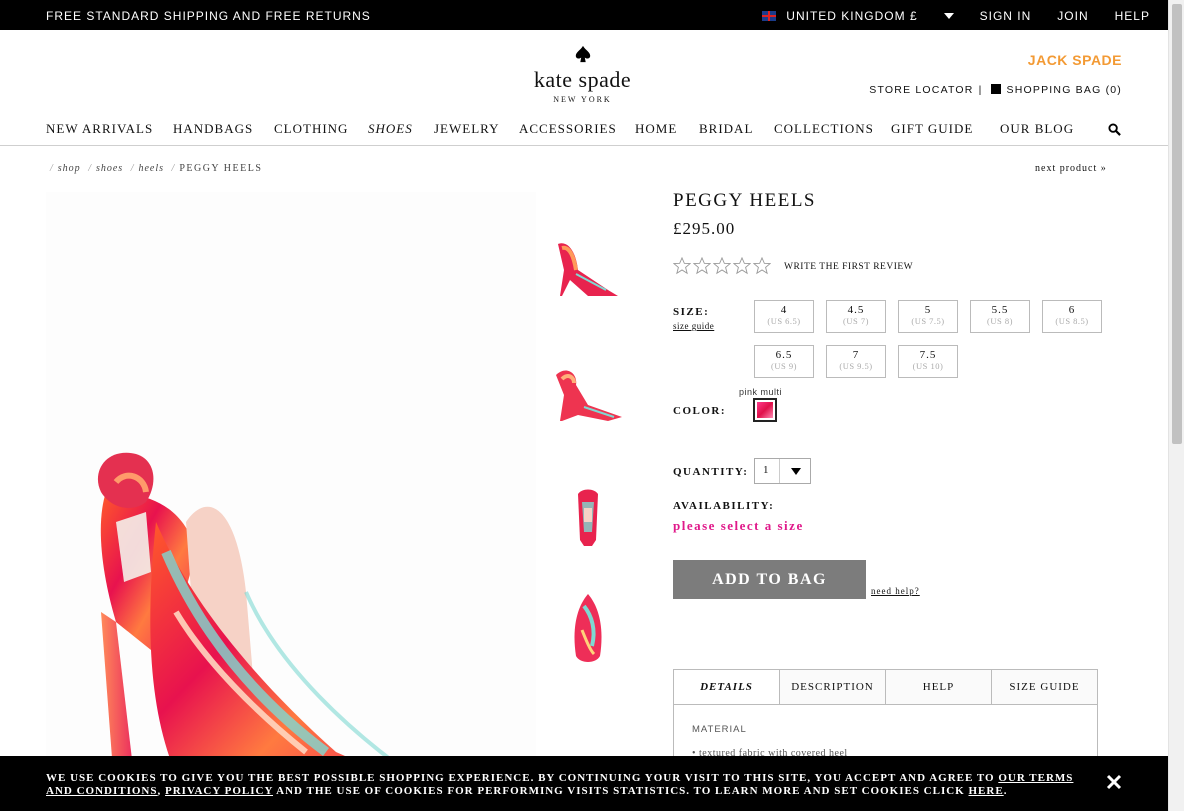  I want to click on shopping-bag-icon, so click(995, 89).